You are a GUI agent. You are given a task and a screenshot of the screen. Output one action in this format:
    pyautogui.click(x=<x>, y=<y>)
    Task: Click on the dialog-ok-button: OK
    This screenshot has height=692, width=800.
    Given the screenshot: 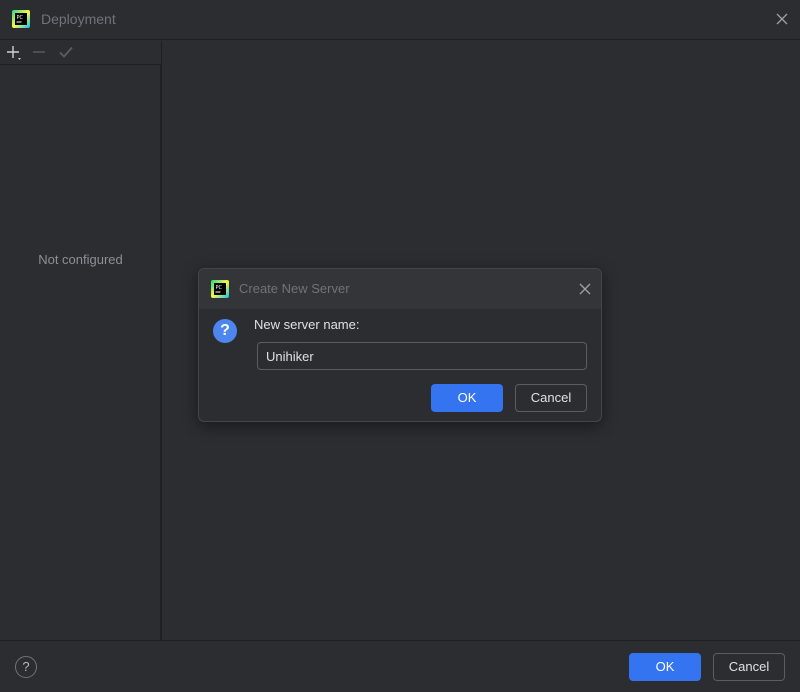 What is the action you would take?
    pyautogui.click(x=467, y=398)
    